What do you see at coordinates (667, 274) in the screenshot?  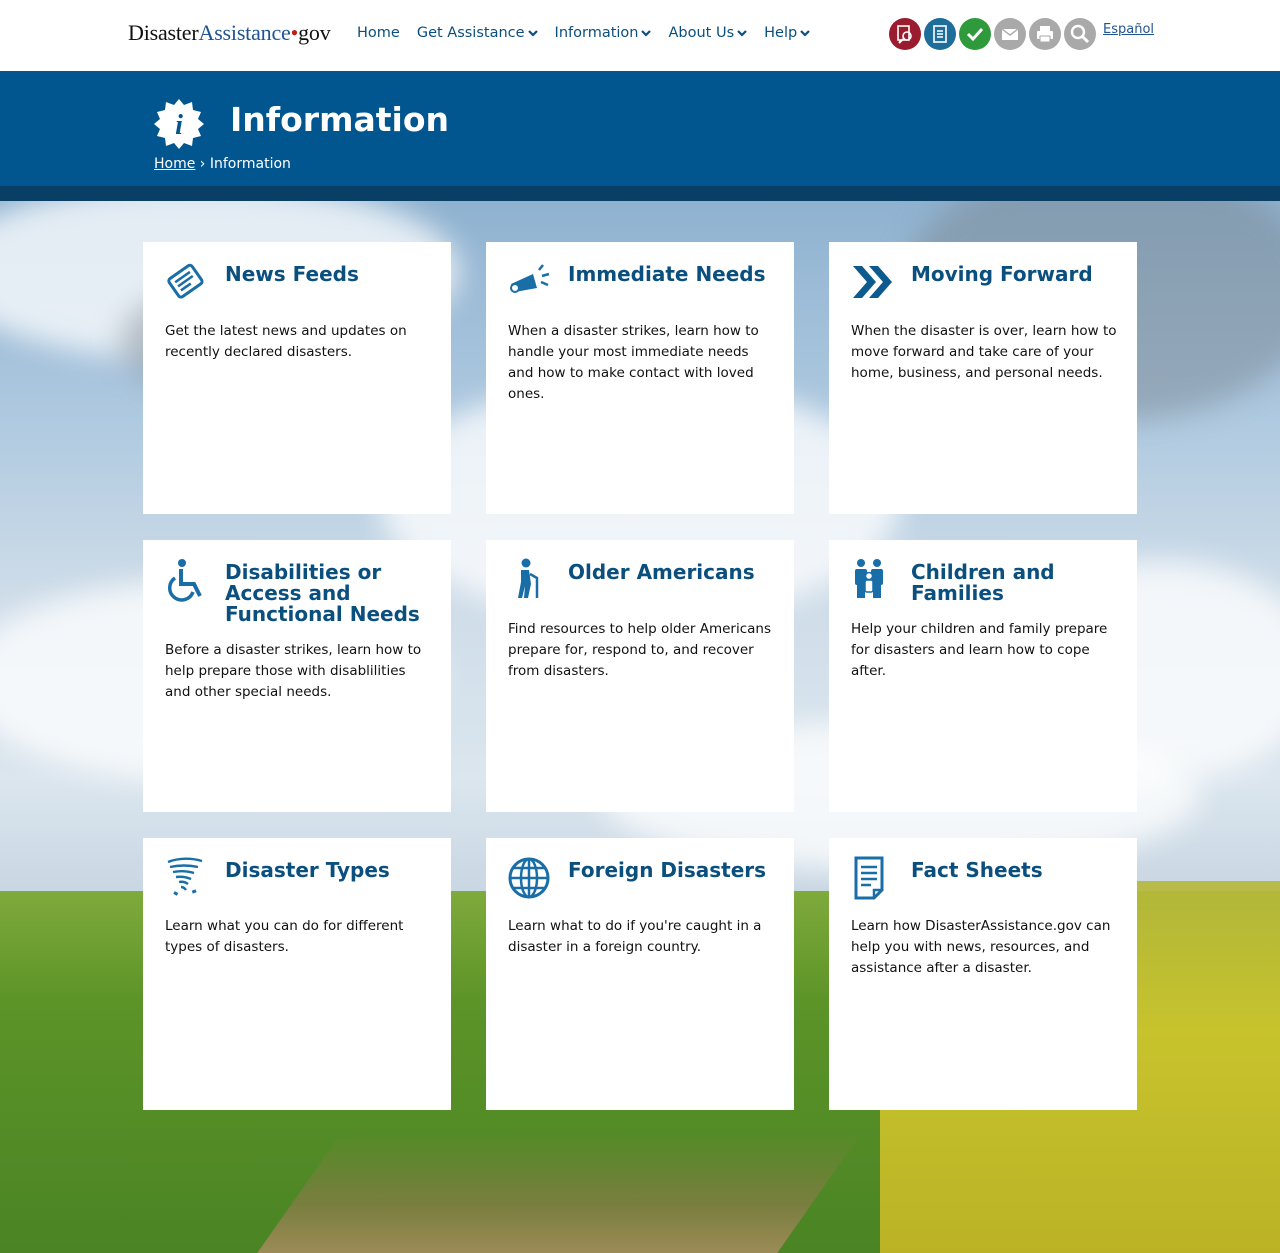 I see `card-title: Immediate Needs` at bounding box center [667, 274].